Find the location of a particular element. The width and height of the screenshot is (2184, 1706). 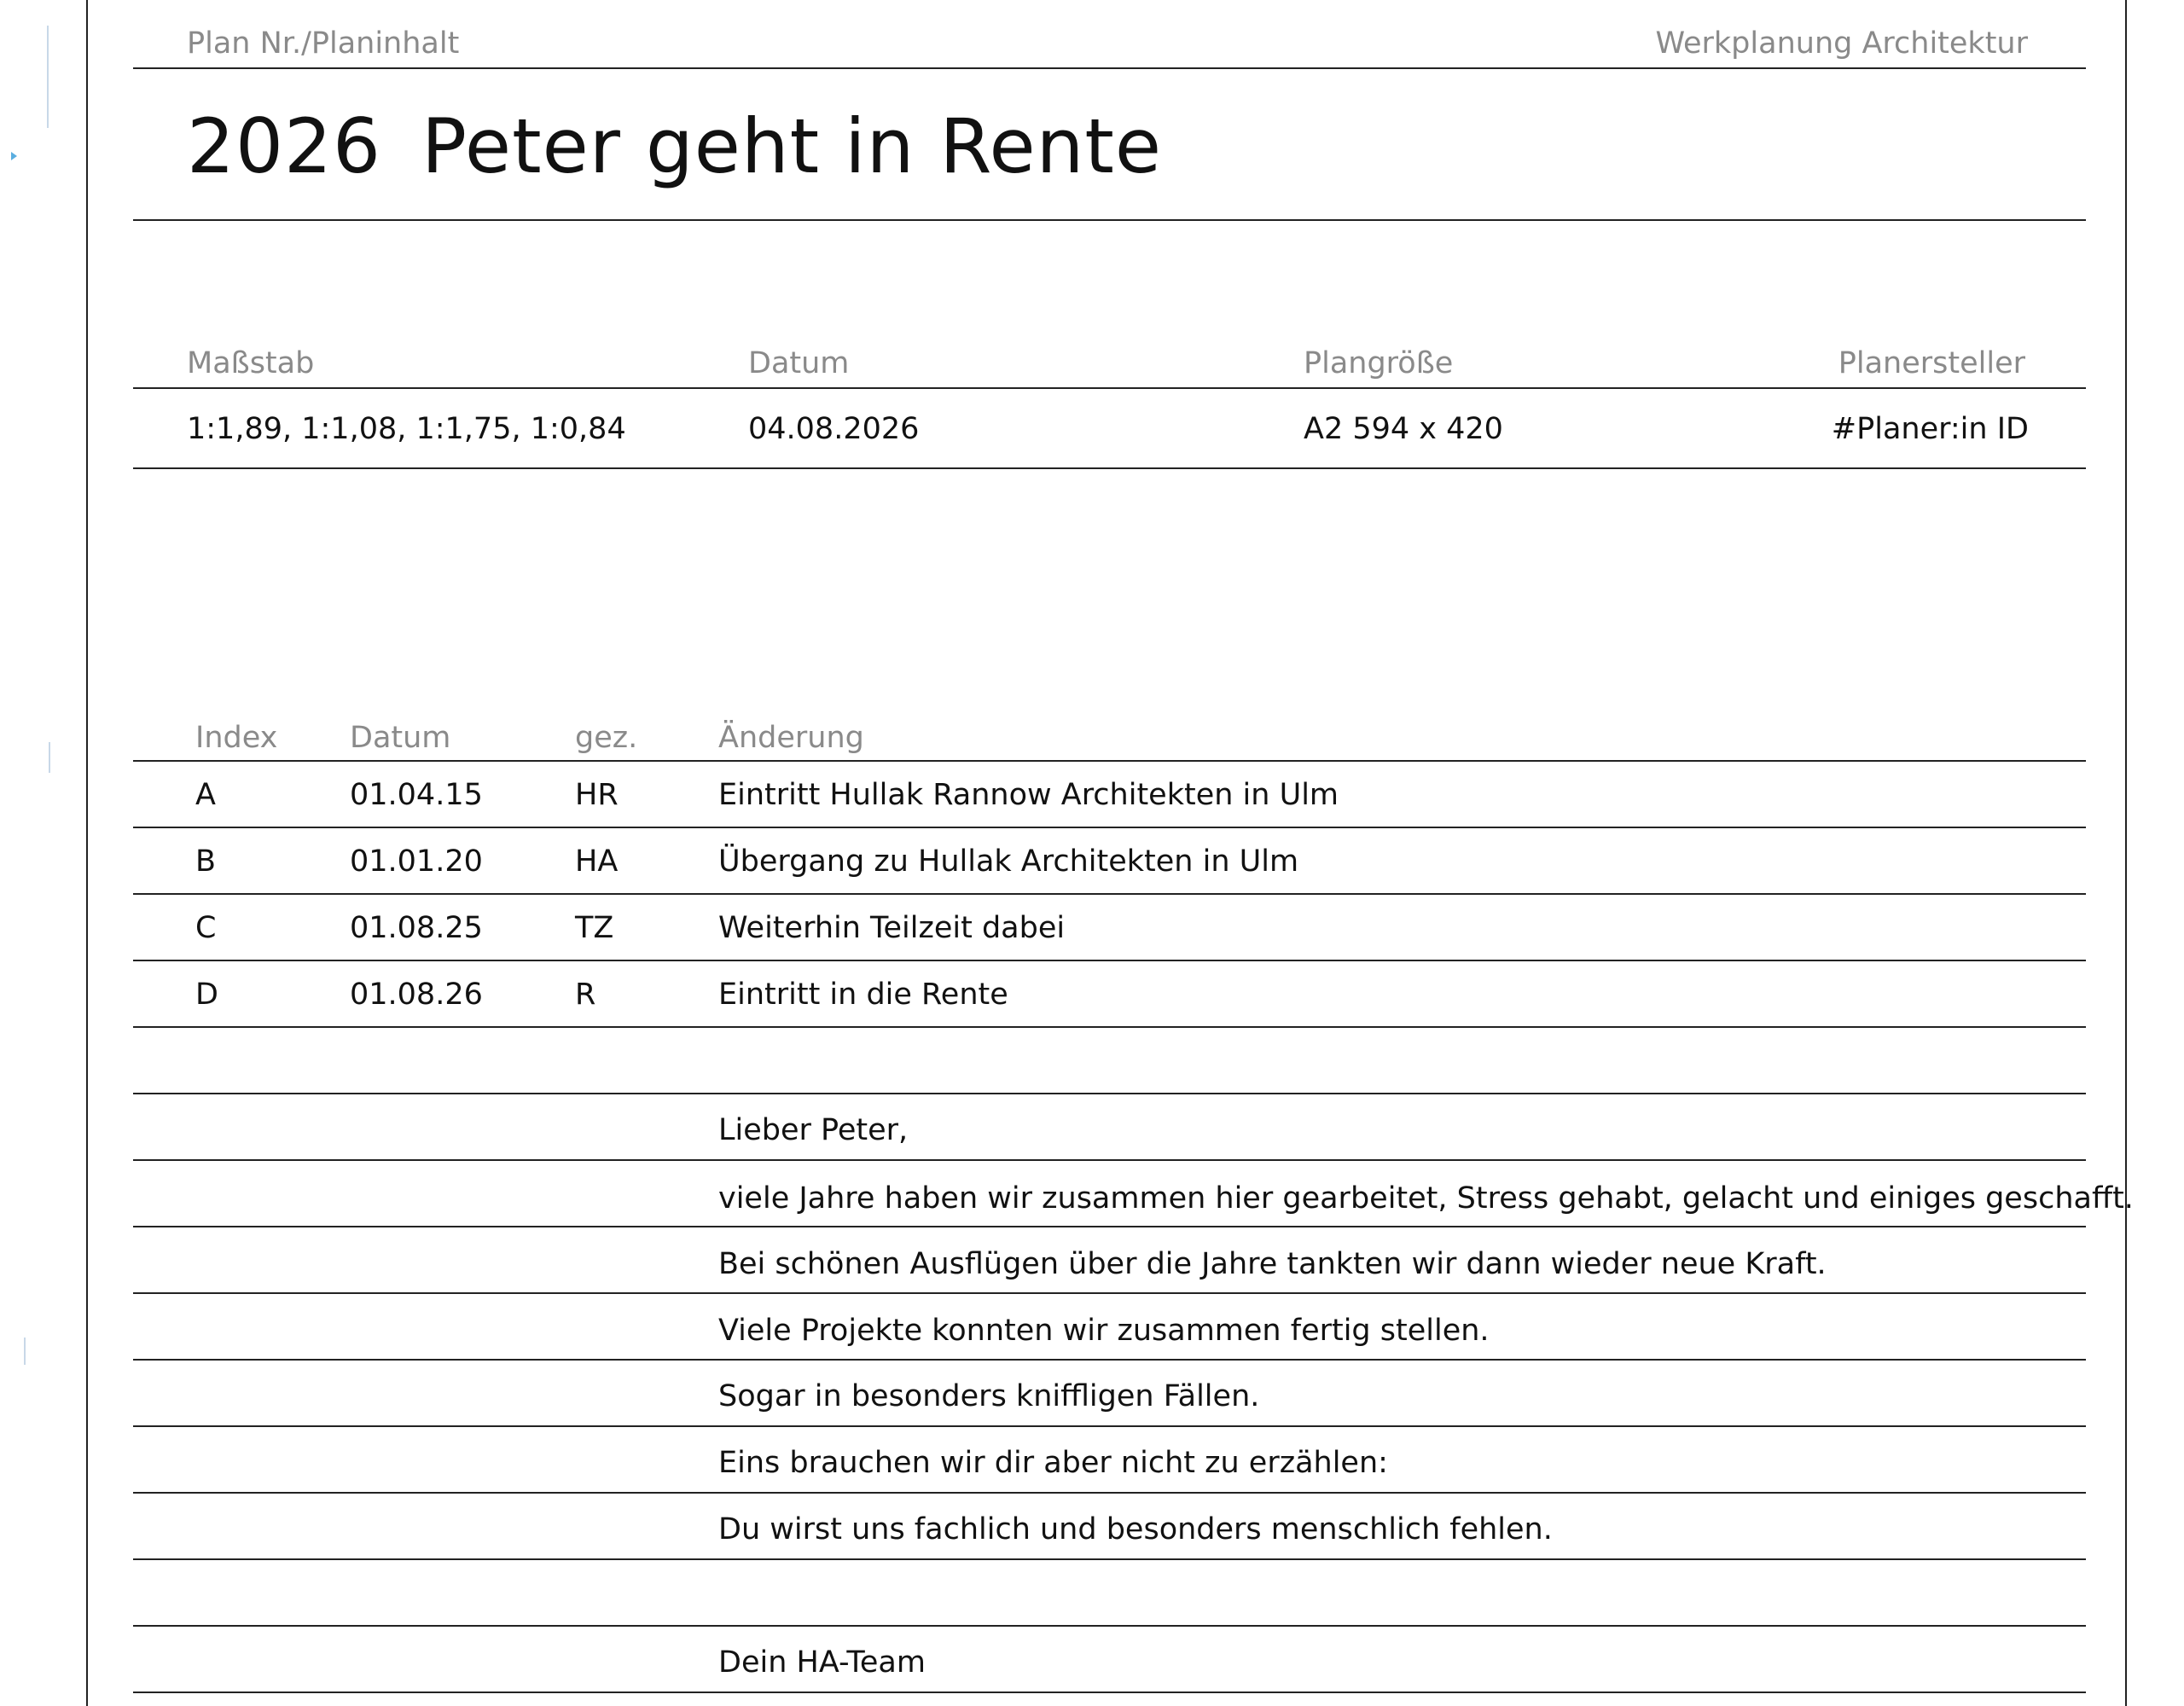

scale-label: Maßstab is located at coordinates (251, 363).